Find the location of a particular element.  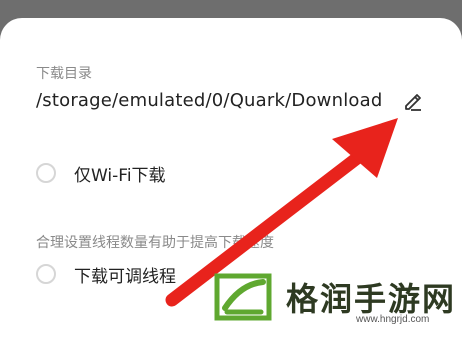

adjustable-threads-label: 下载可调线程 is located at coordinates (125, 277).